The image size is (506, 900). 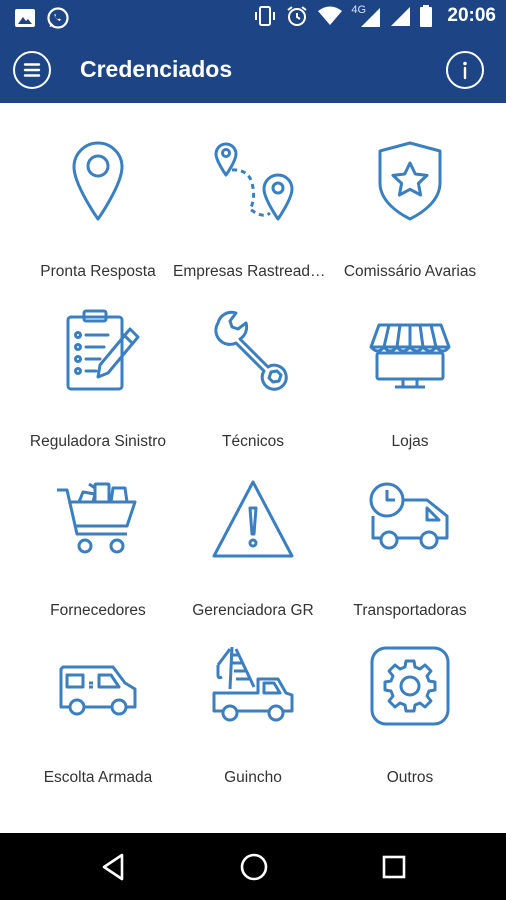 I want to click on tile-guincho: Guincho, so click(x=253, y=718).